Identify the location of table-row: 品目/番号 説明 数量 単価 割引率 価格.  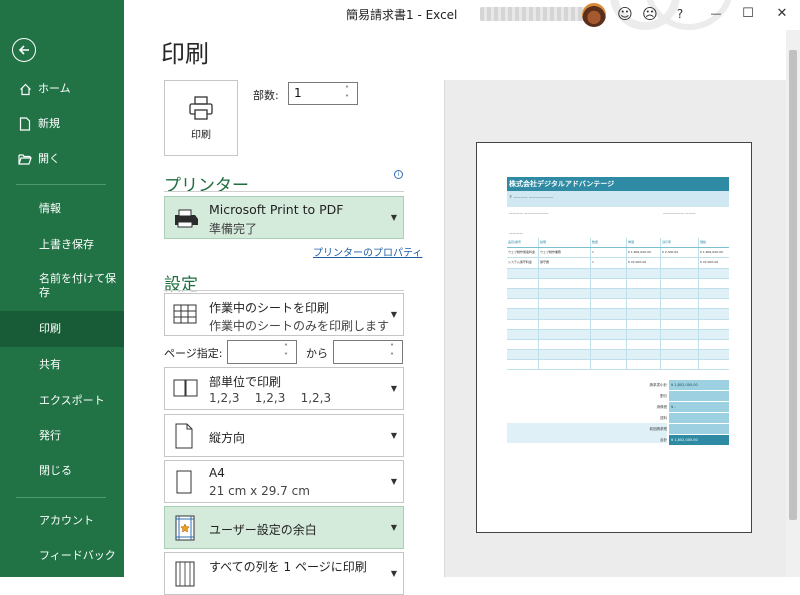
(618, 243).